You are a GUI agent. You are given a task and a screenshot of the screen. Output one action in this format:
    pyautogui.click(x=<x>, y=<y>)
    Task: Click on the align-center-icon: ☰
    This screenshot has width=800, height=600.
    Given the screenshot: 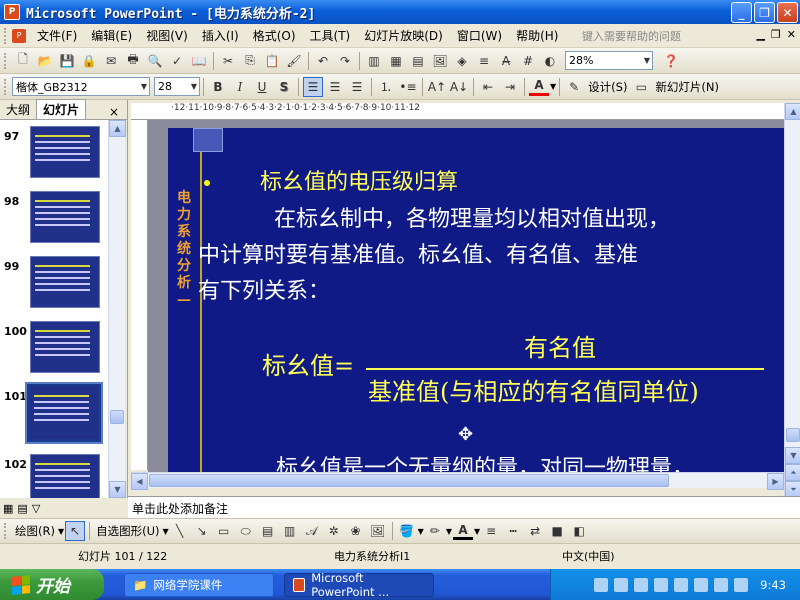 What is the action you would take?
    pyautogui.click(x=335, y=87)
    